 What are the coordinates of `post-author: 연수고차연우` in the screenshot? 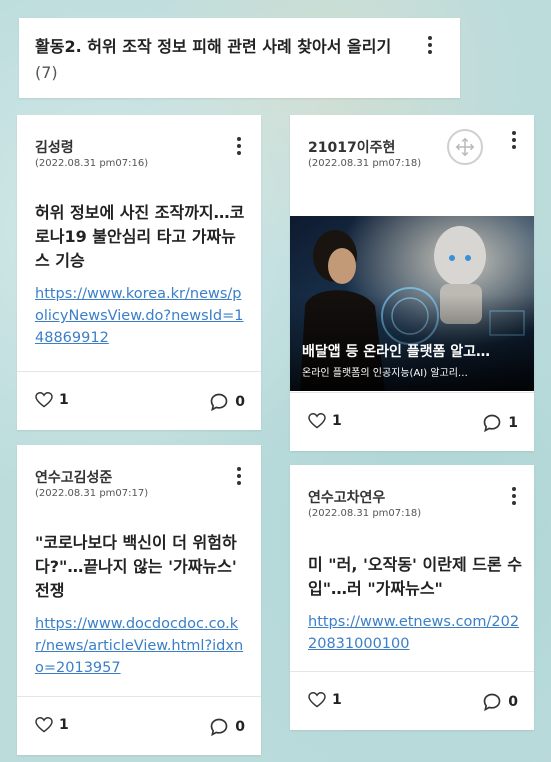 It's located at (347, 498).